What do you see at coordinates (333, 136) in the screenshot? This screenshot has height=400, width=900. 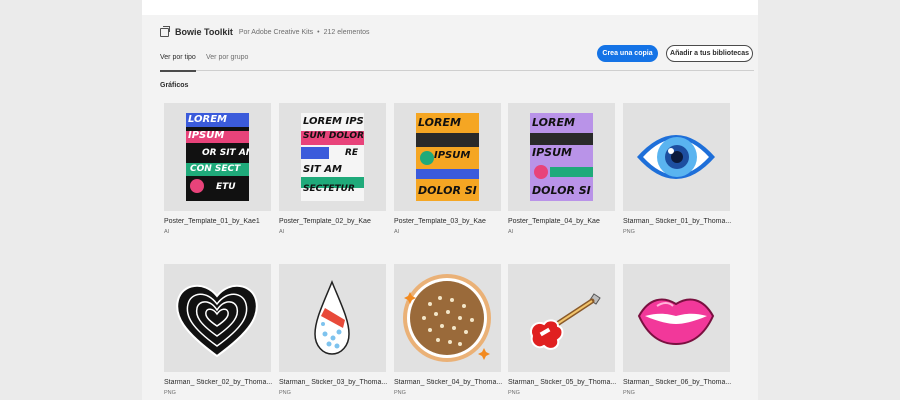 I see `poster-word: SUM DOLOR` at bounding box center [333, 136].